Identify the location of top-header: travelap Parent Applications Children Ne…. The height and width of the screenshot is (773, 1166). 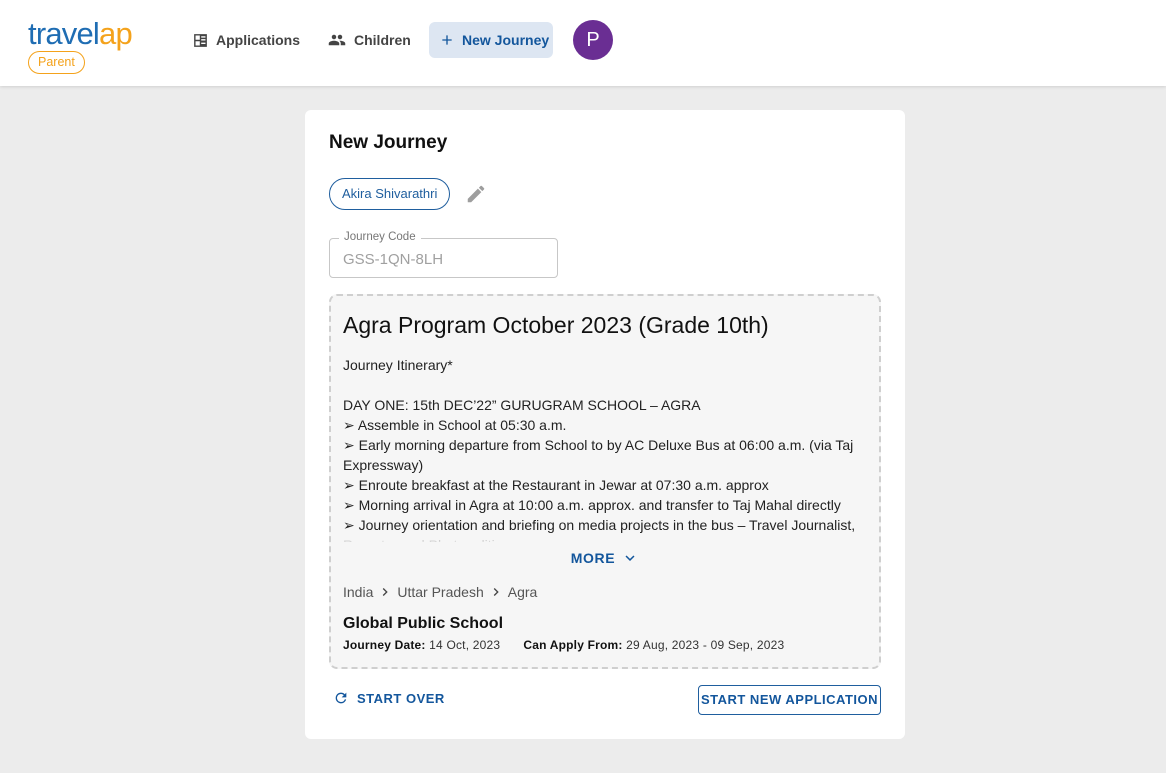
(583, 43).